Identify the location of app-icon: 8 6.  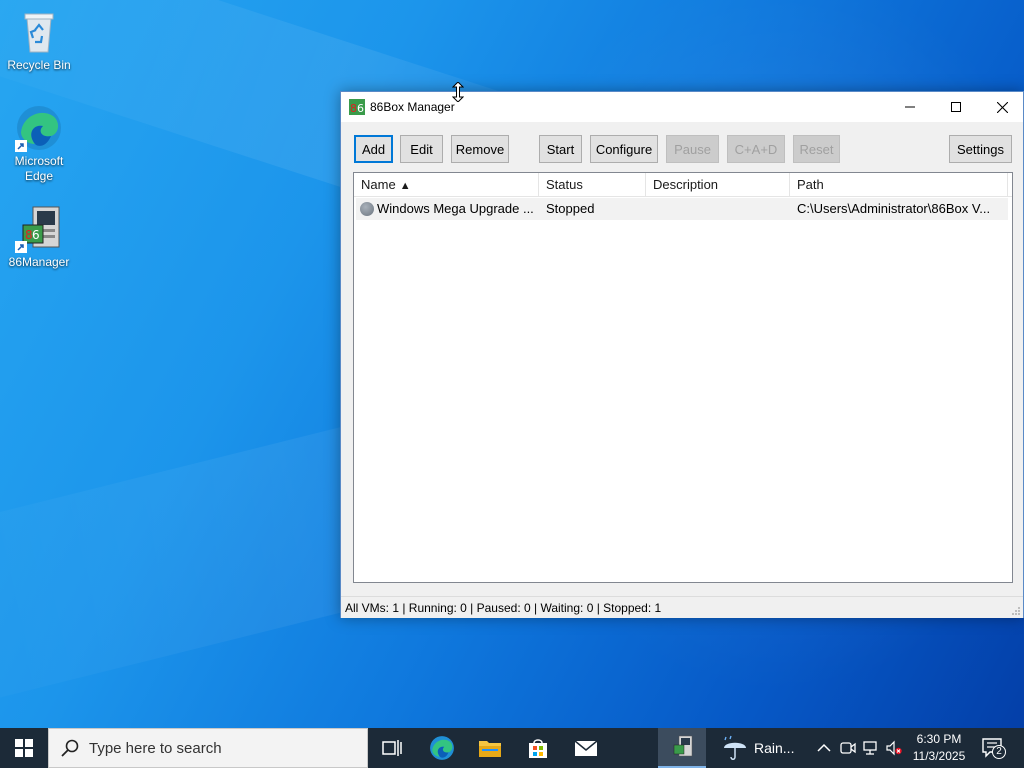
(357, 107).